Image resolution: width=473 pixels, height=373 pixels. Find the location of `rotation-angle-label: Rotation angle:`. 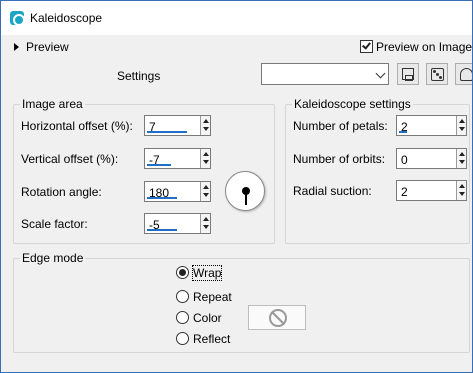

rotation-angle-label: Rotation angle: is located at coordinates (61, 192).